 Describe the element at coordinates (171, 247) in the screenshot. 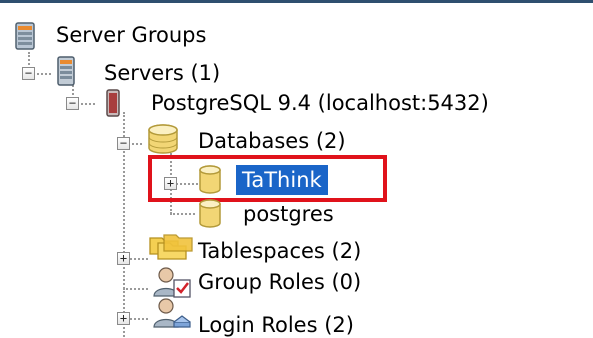

I see `tablespaces-icon` at that location.